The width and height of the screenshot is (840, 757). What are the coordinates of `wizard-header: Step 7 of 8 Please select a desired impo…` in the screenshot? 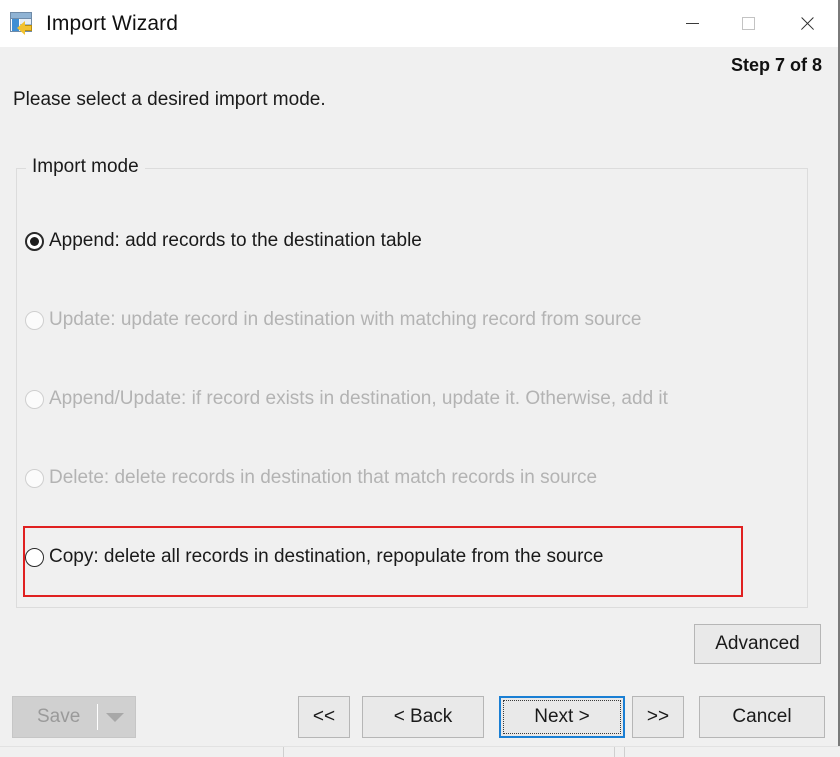 It's located at (419, 87).